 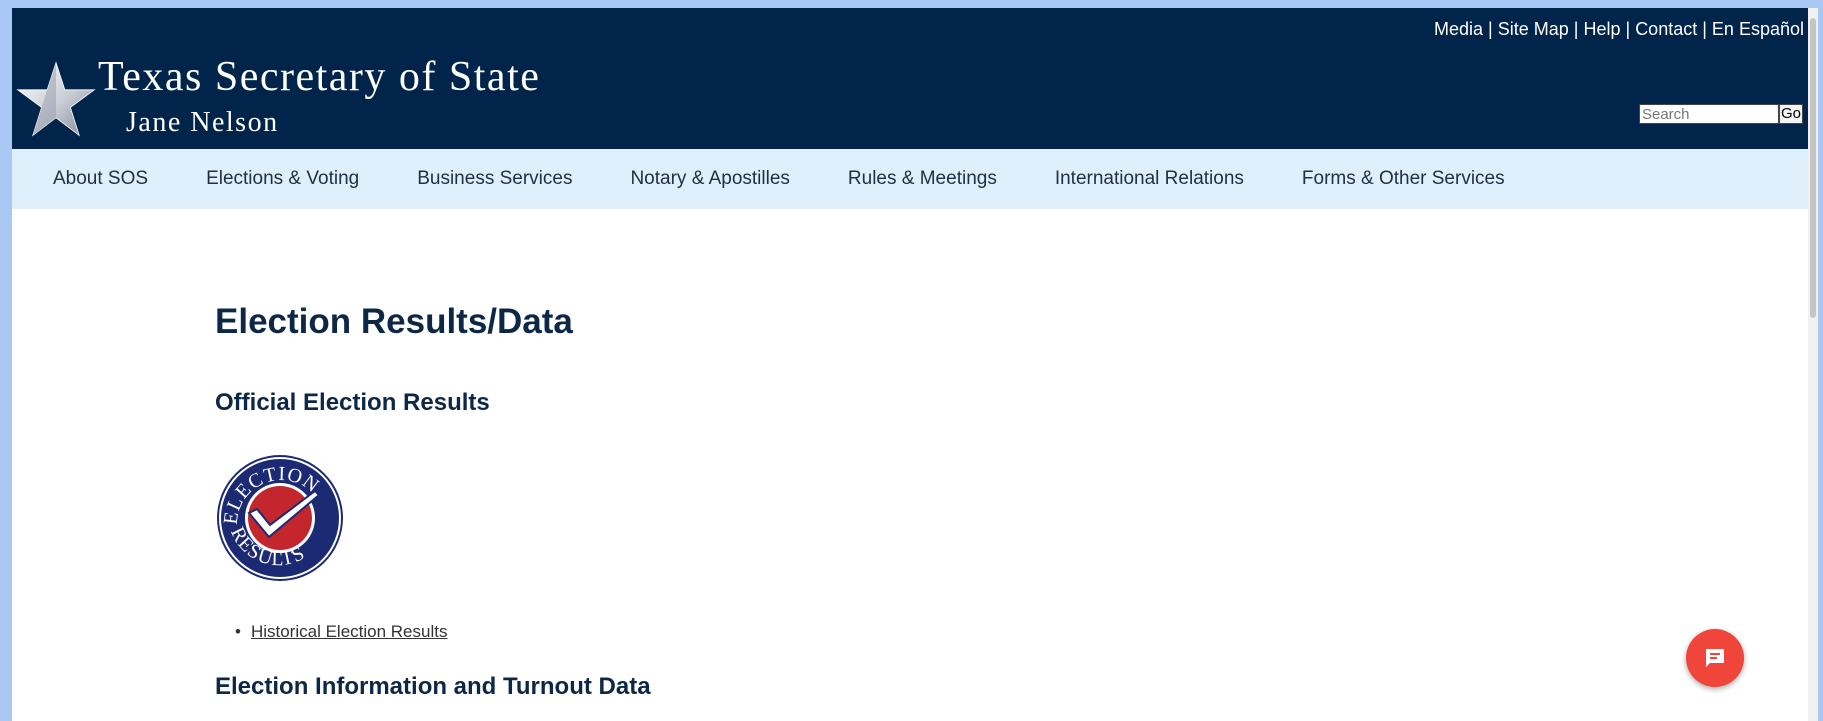 What do you see at coordinates (1149, 179) in the screenshot?
I see `nav-item-international-relations: International Relations` at bounding box center [1149, 179].